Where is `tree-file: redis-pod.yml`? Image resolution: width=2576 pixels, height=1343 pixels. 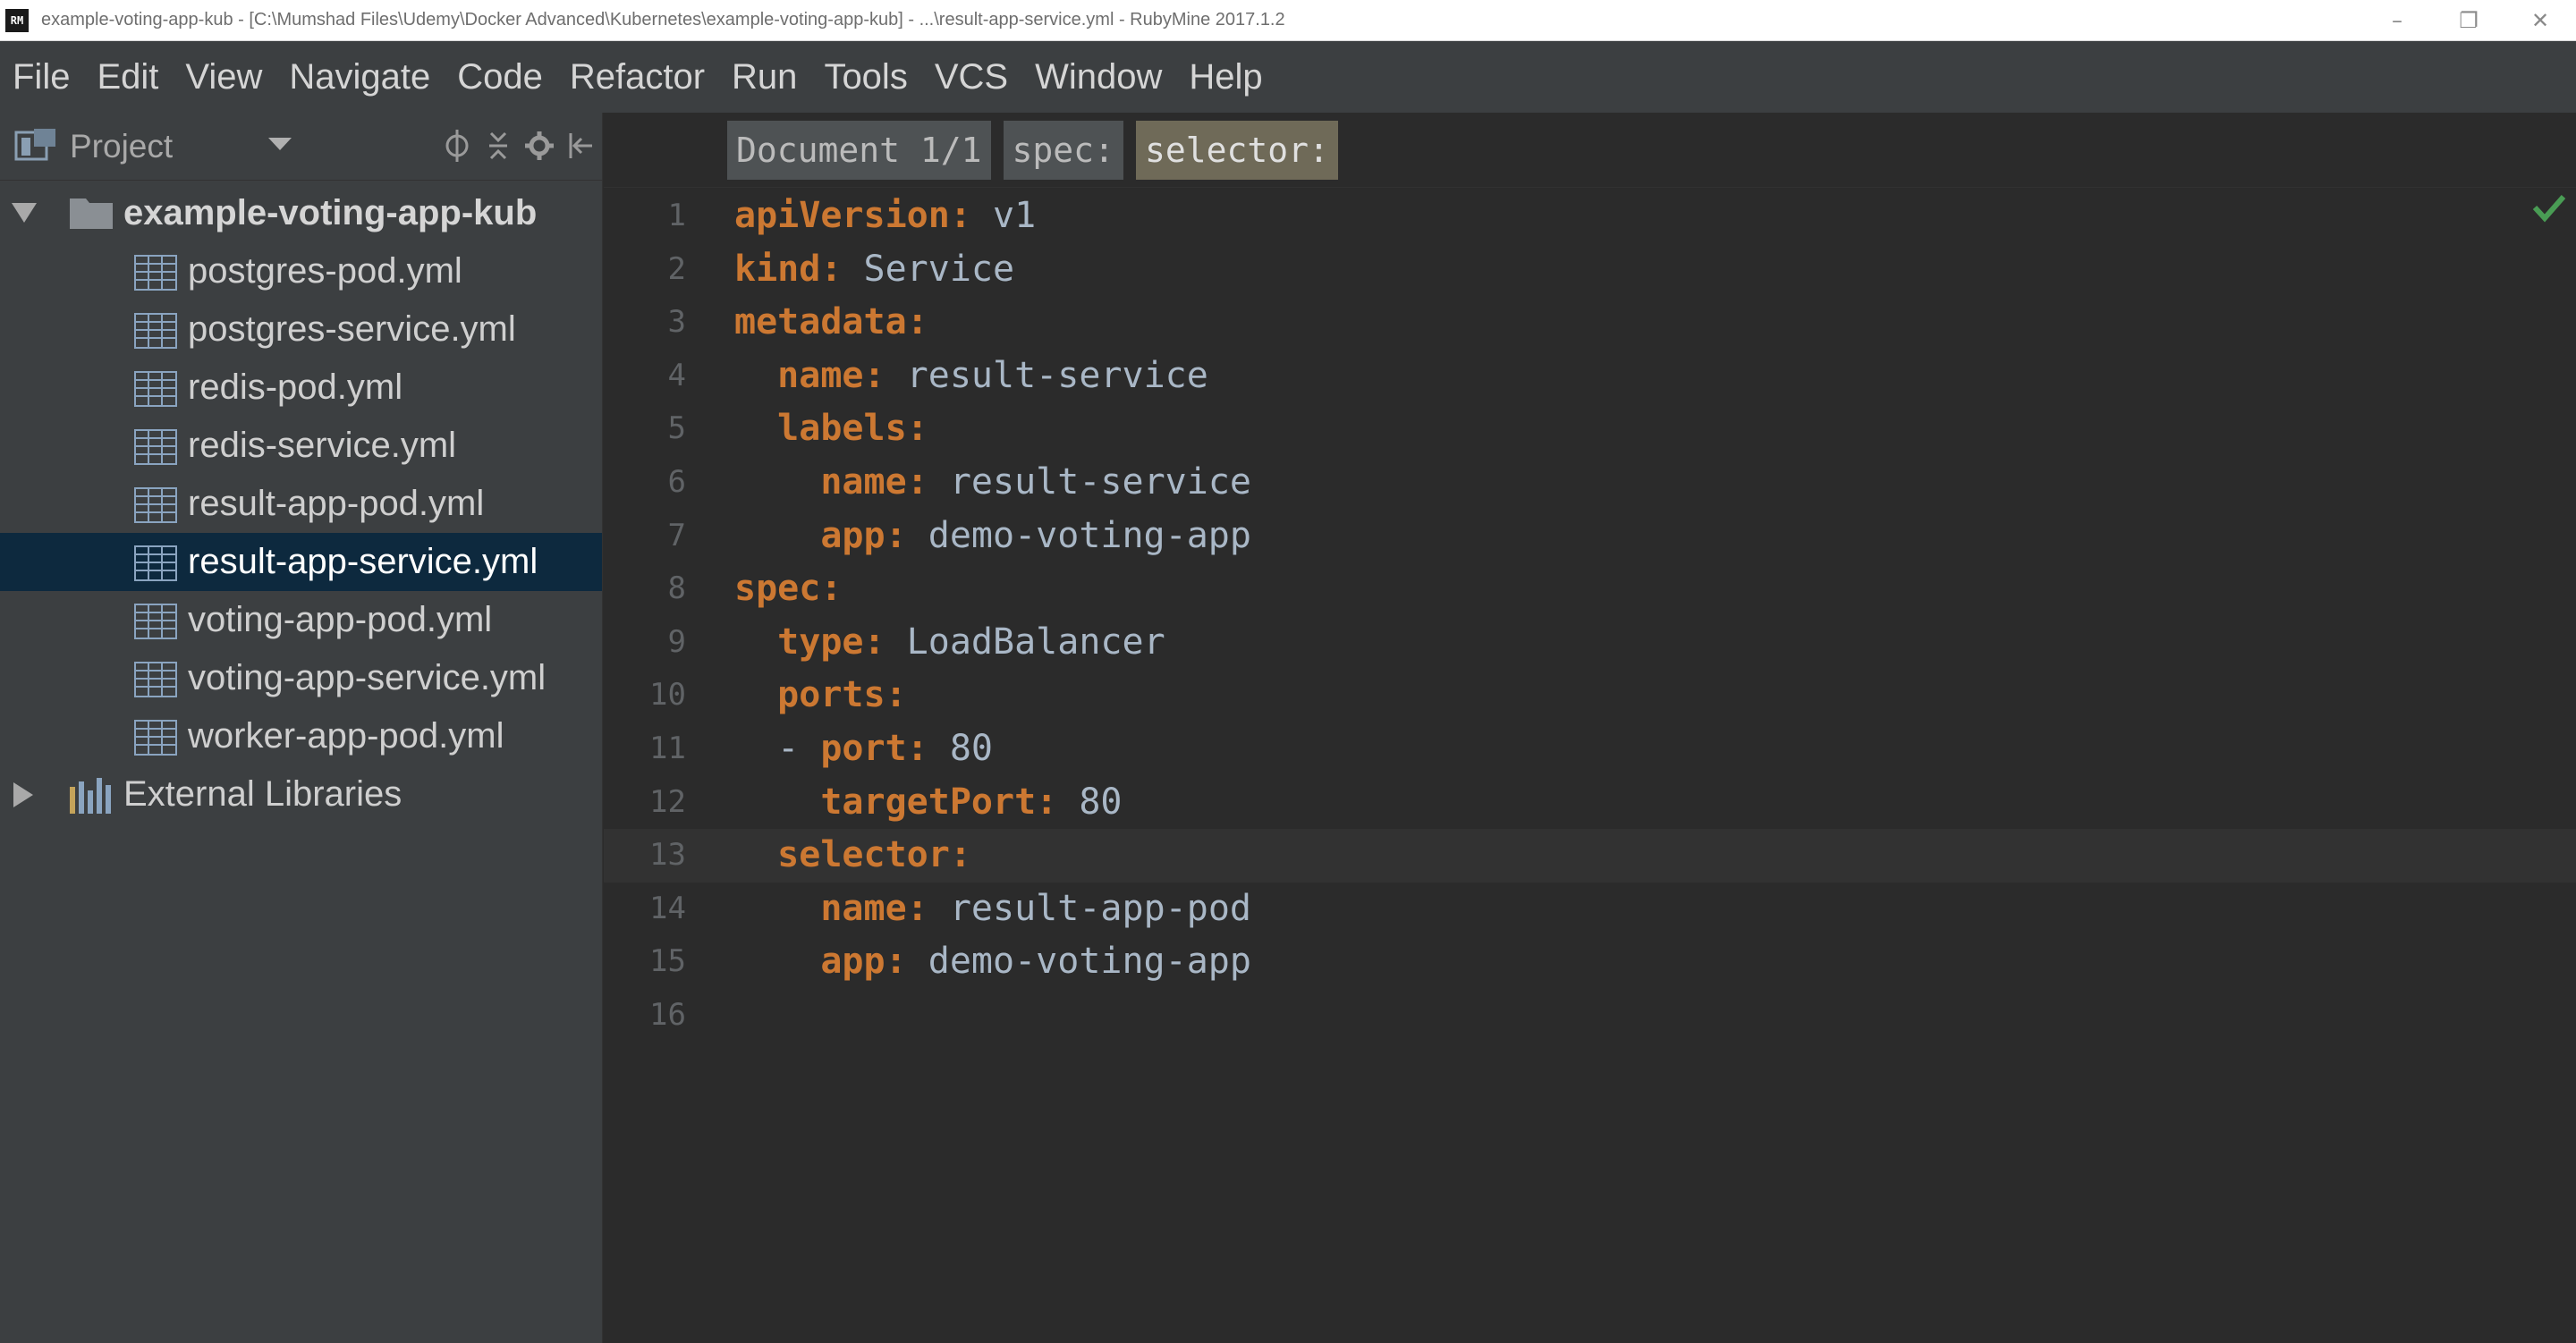
tree-file: redis-pod.yml is located at coordinates (301, 388).